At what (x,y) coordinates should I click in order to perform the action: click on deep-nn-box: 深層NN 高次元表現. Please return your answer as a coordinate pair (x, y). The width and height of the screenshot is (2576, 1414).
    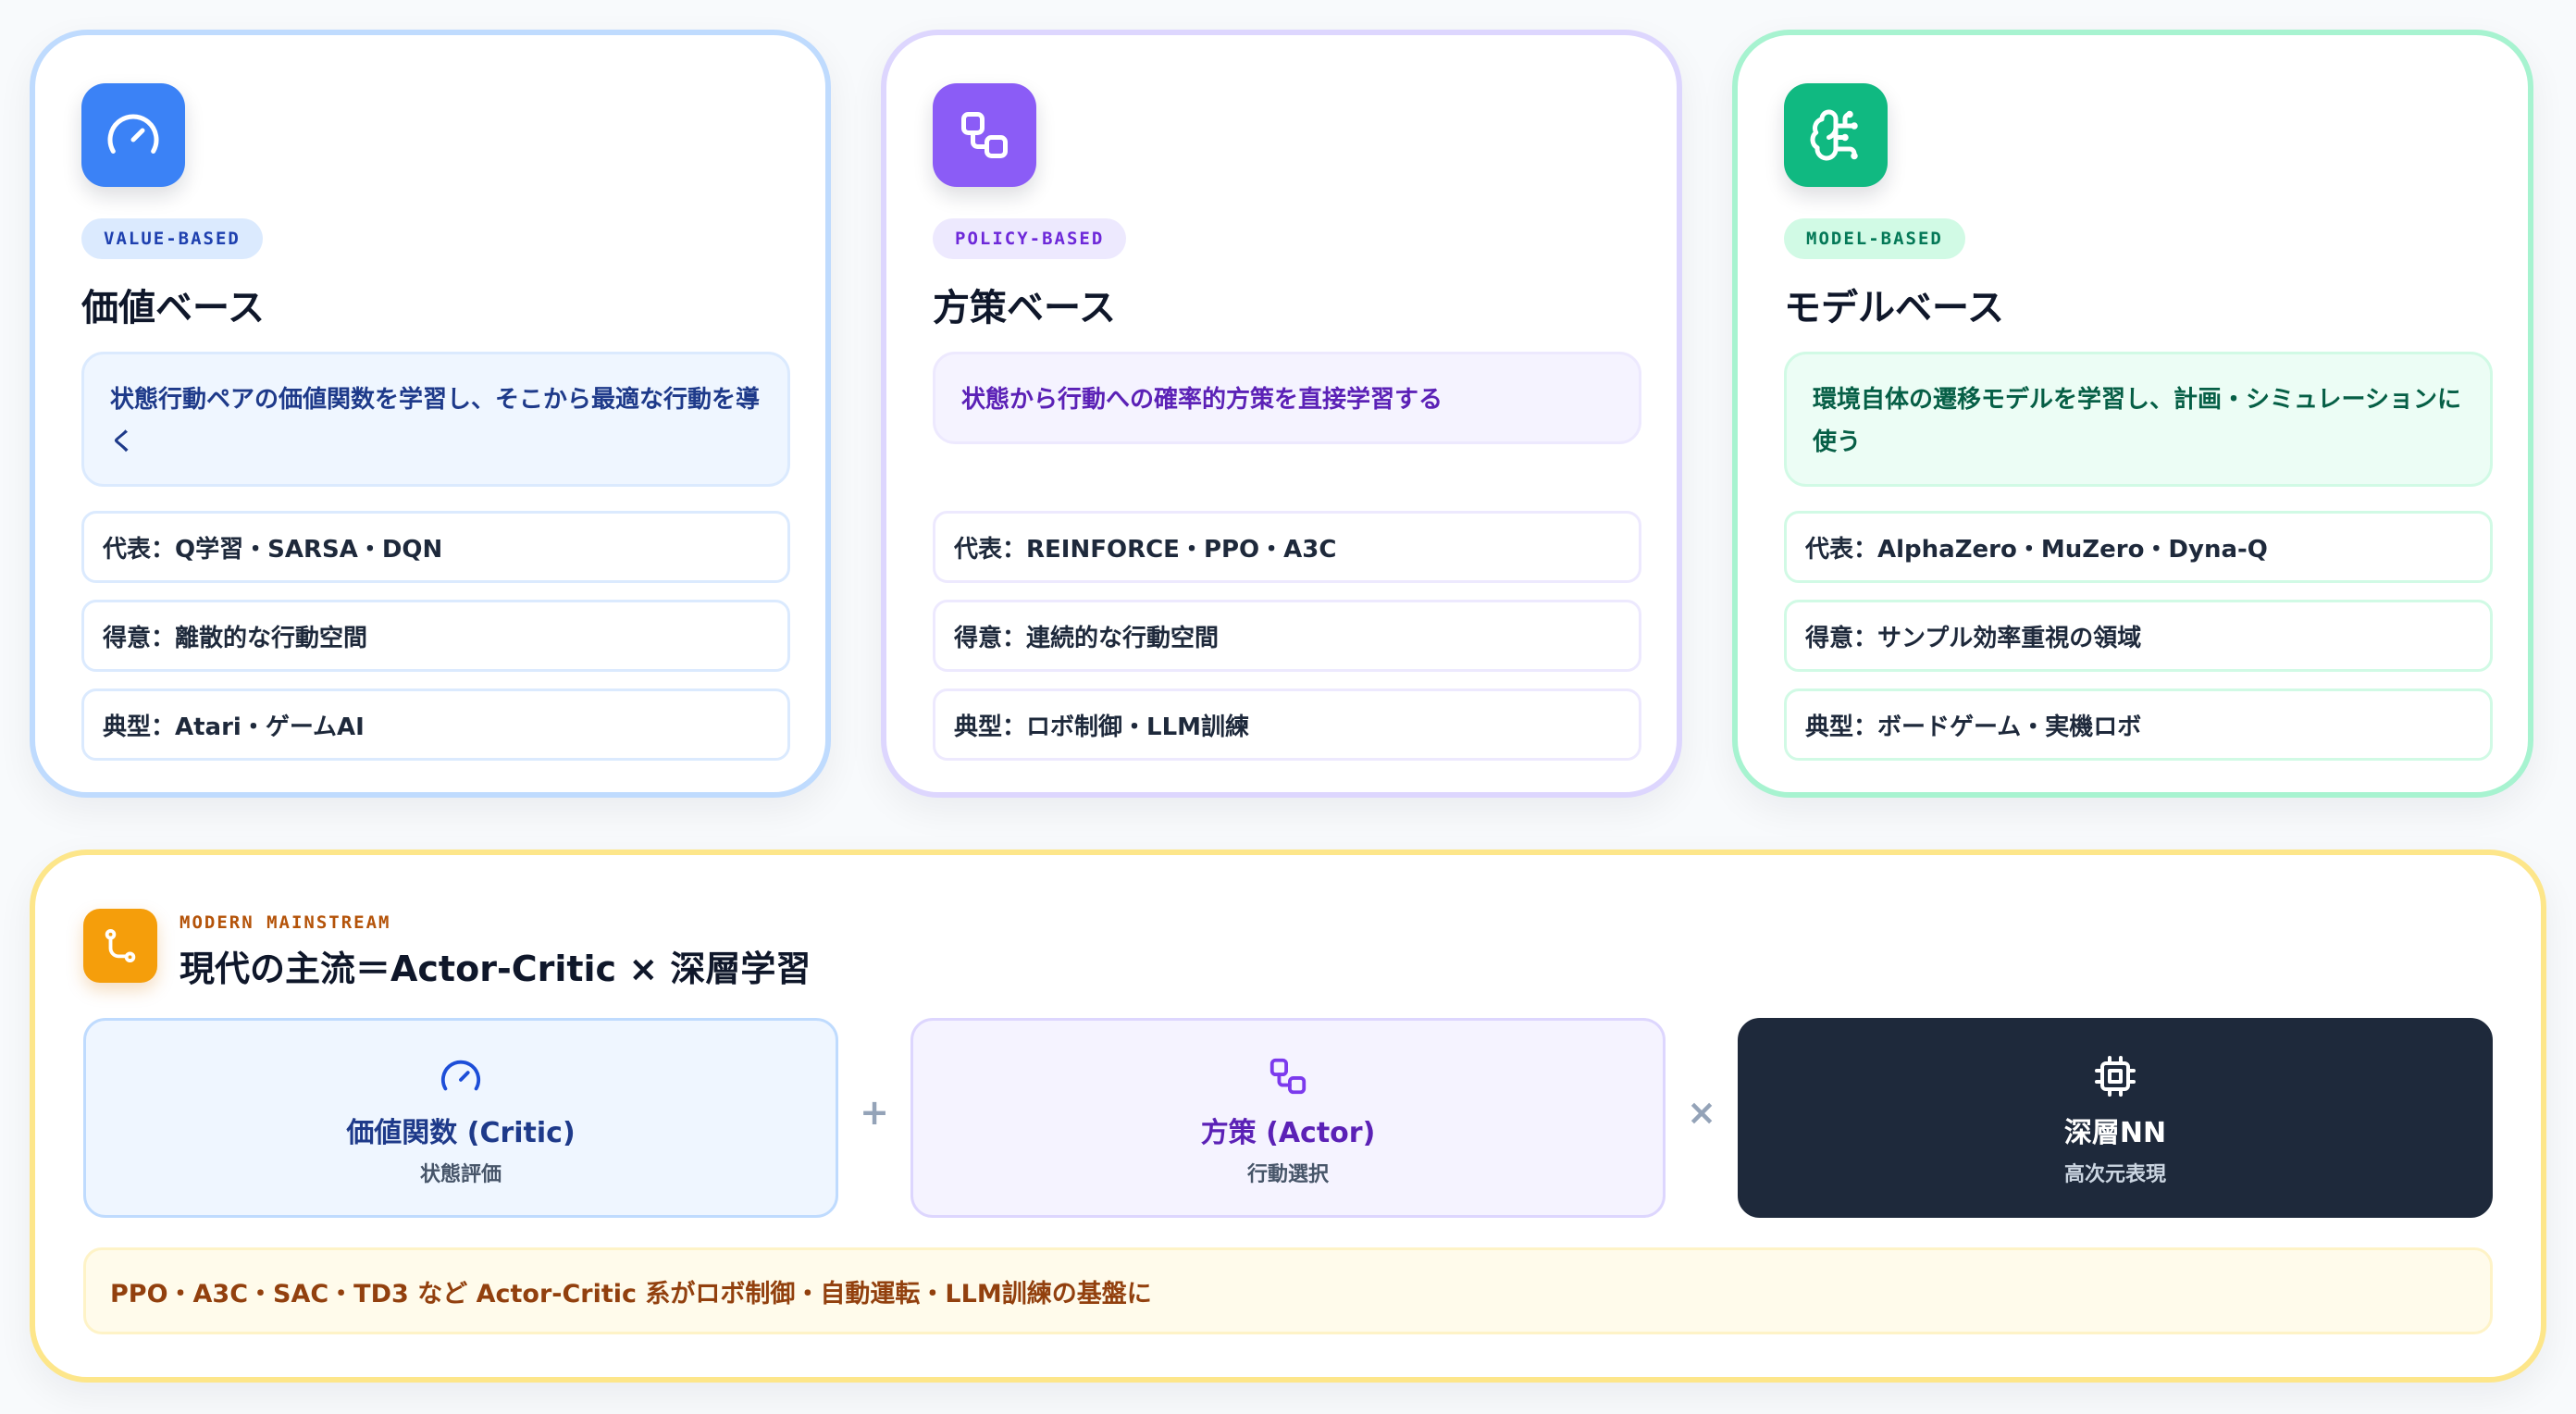
    Looking at the image, I should click on (2115, 1118).